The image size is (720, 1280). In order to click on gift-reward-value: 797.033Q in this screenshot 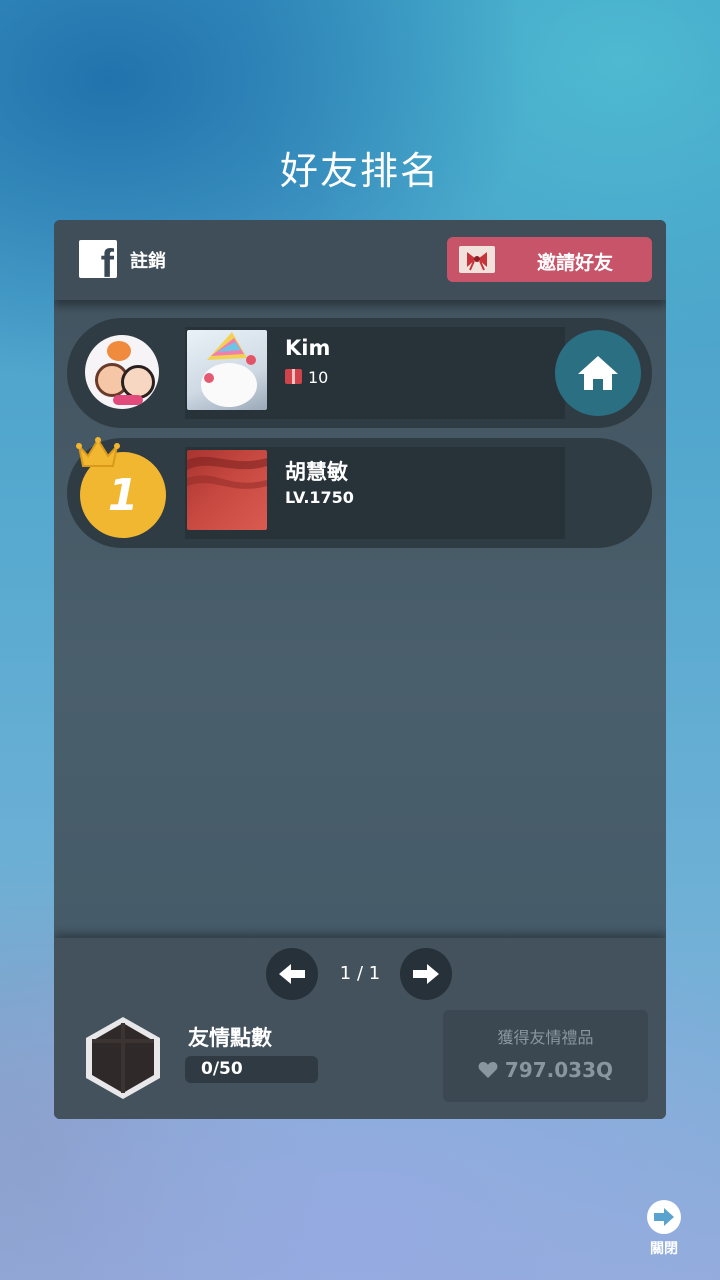, I will do `click(545, 1070)`.